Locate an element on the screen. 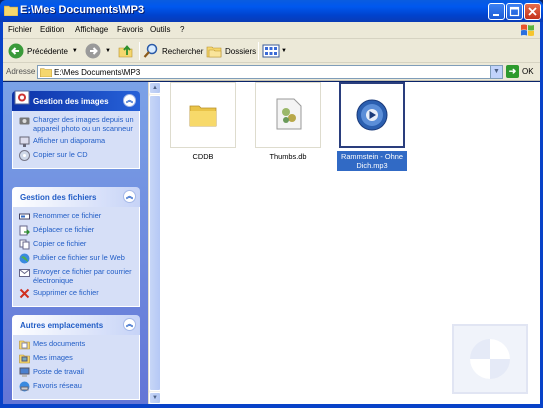 This screenshot has width=543, height=408. images-panel-header: Gestion des images ︽ is located at coordinates (76, 100).